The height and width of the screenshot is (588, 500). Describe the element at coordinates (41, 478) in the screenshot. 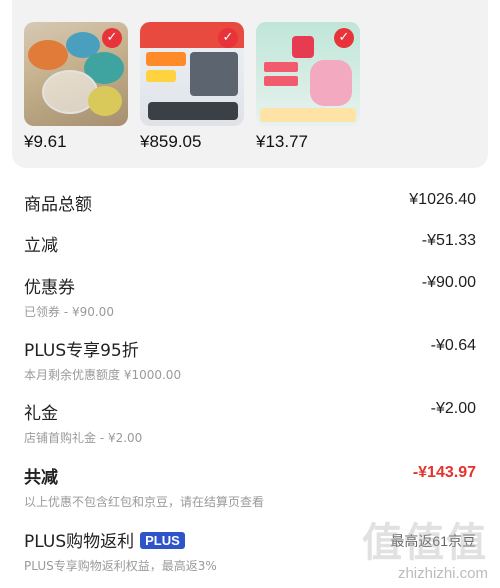

I see `row-label: 共减` at that location.